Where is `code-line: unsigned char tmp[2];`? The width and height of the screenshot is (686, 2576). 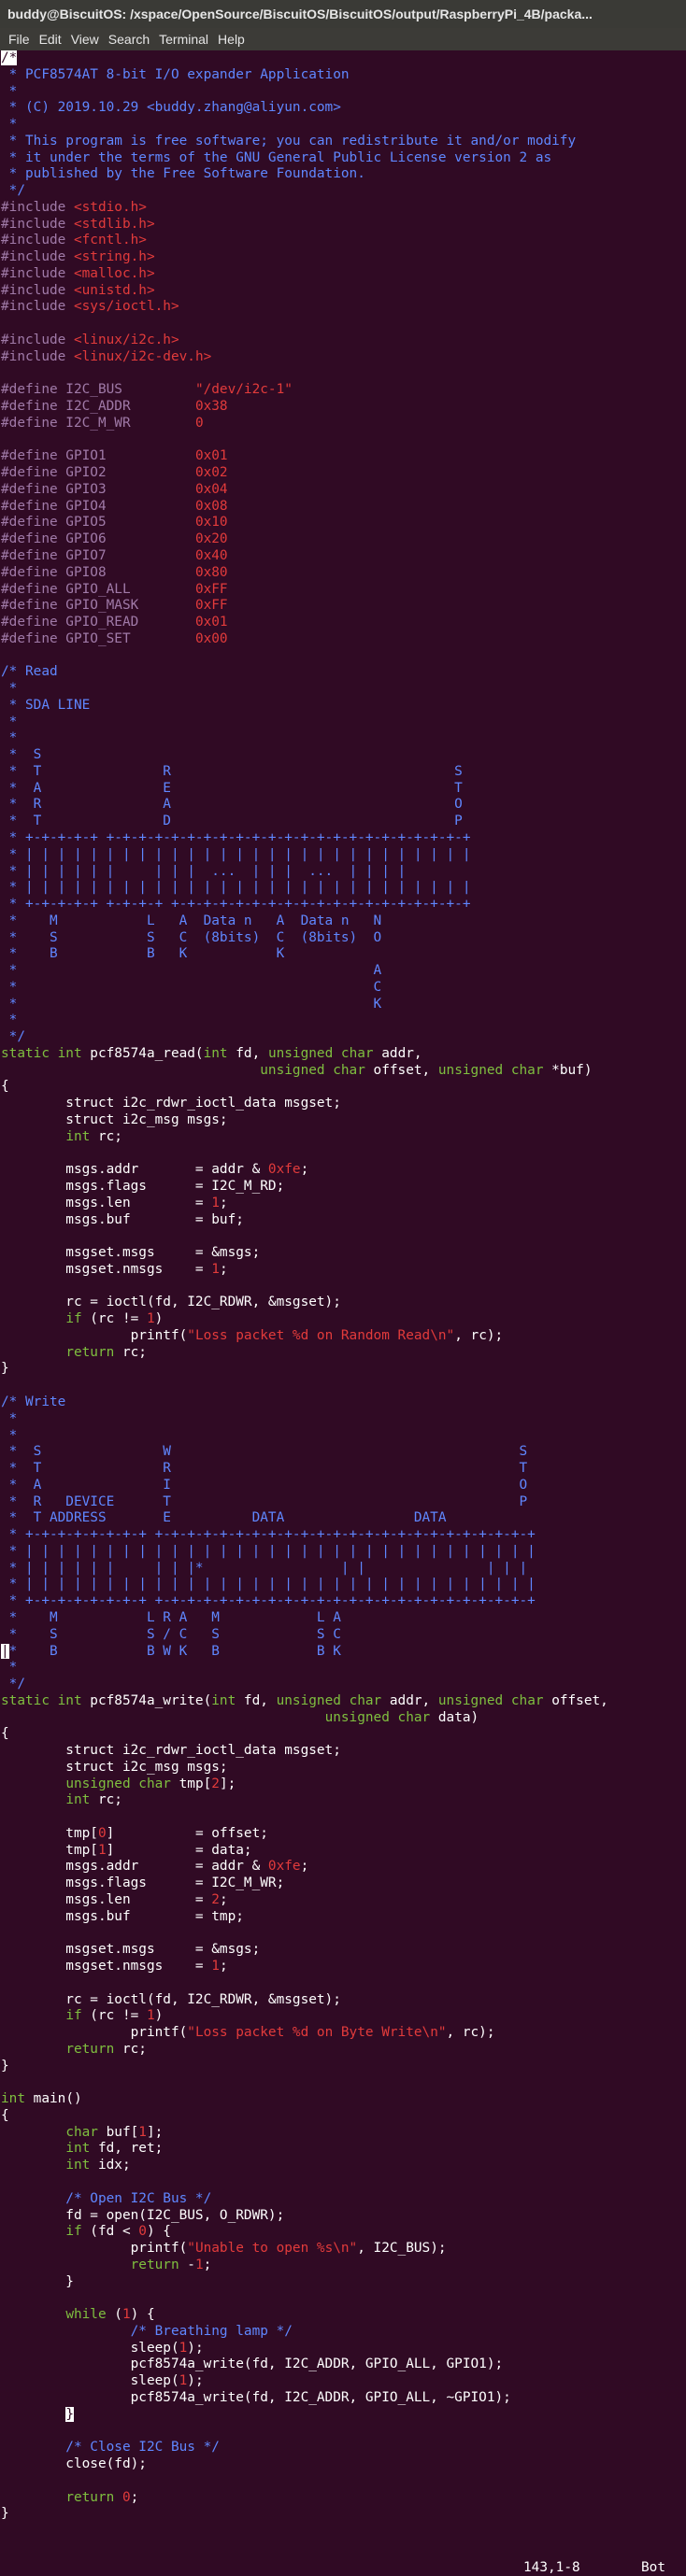
code-line: unsigned char tmp[2]; is located at coordinates (343, 1784).